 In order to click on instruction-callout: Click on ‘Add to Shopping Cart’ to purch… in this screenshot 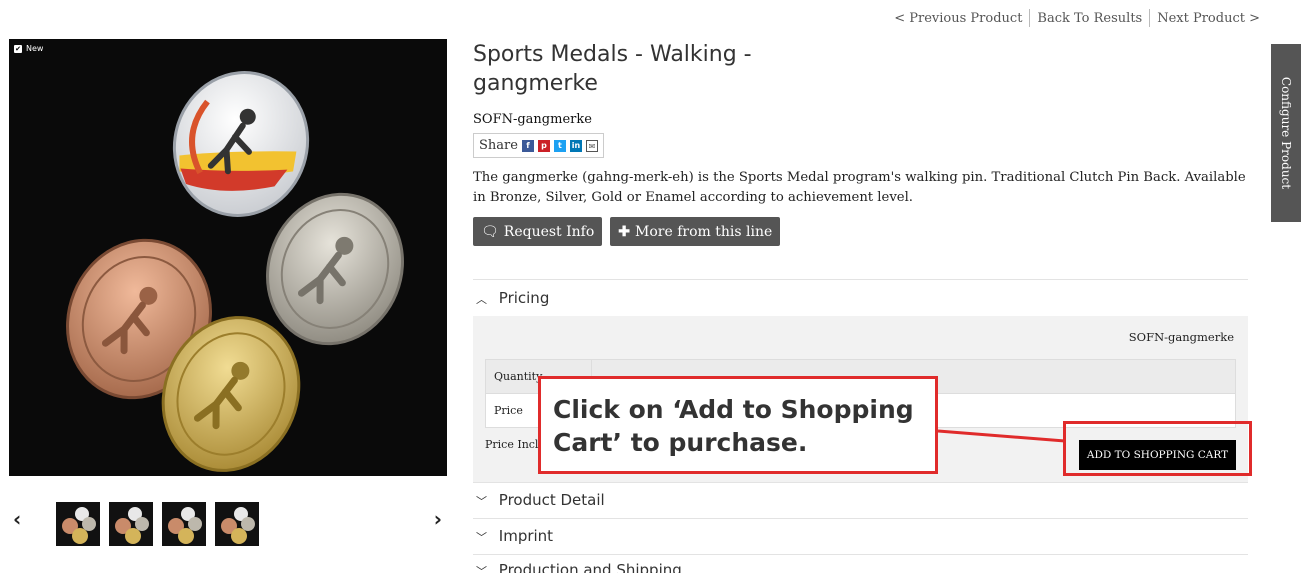, I will do `click(738, 425)`.